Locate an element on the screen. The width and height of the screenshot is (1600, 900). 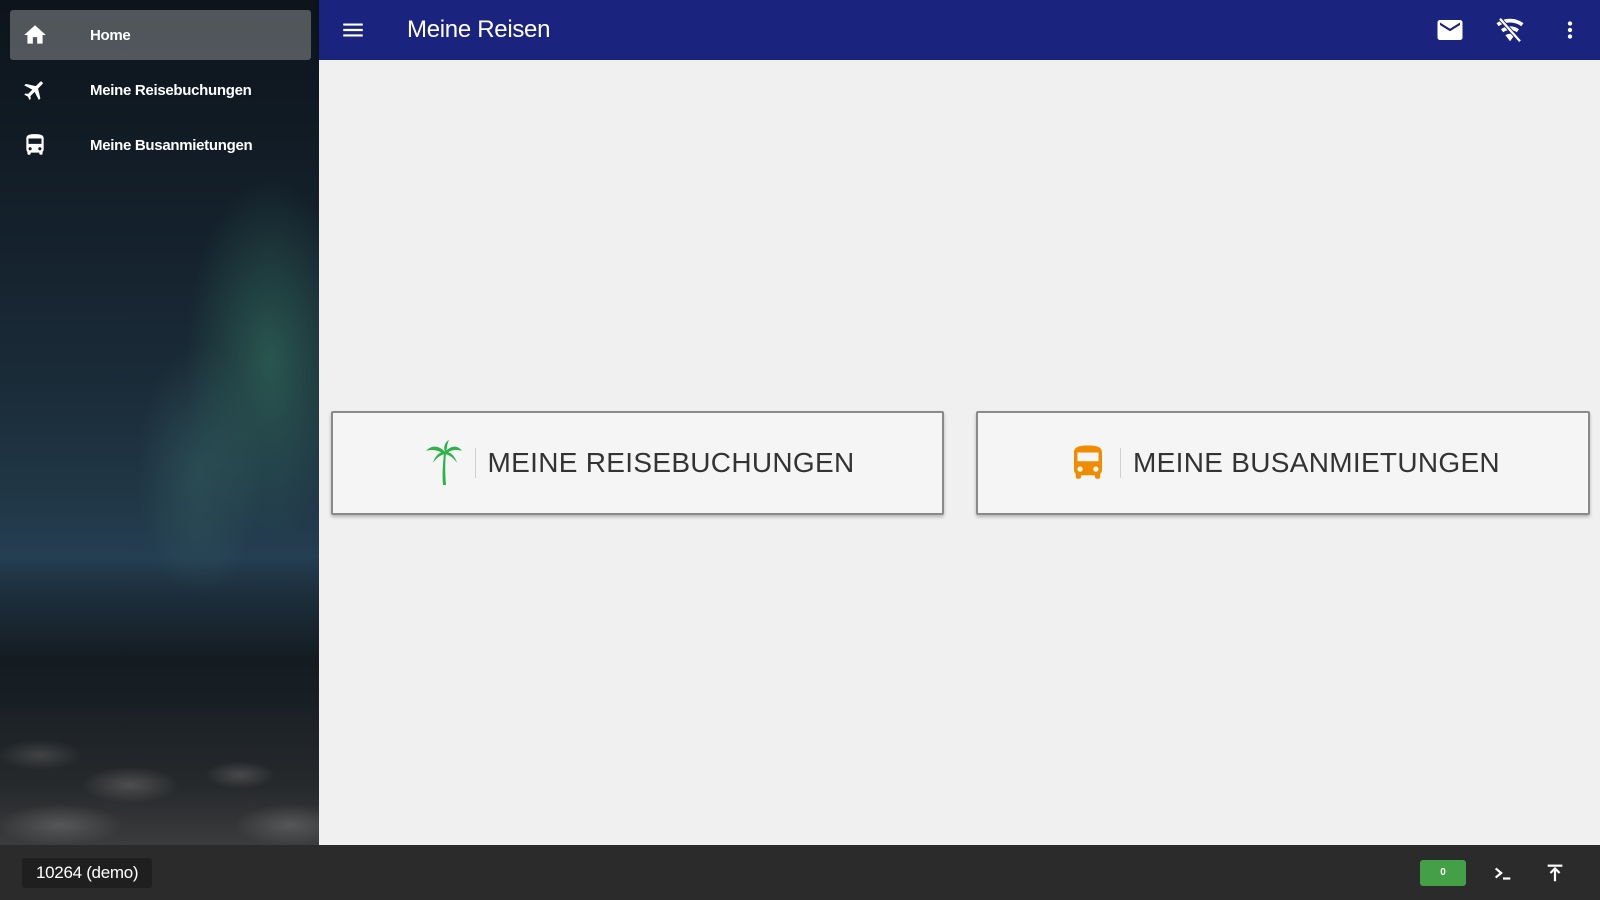
status-bar: 10264 (demo) 0 is located at coordinates (800, 872).